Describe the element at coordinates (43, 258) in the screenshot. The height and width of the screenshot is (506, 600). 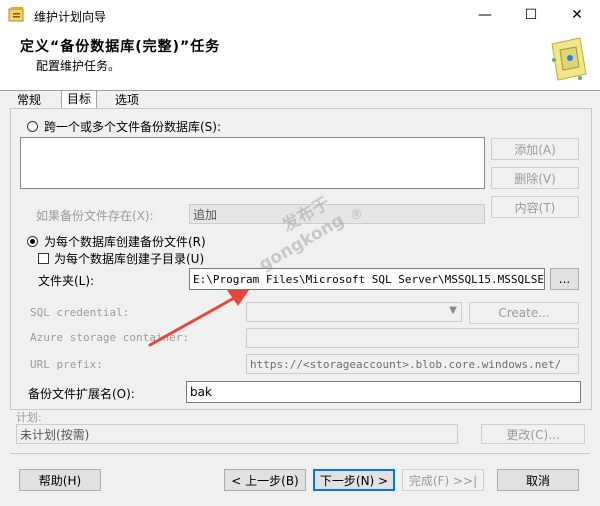
I see `subdirectory-checkbox` at that location.